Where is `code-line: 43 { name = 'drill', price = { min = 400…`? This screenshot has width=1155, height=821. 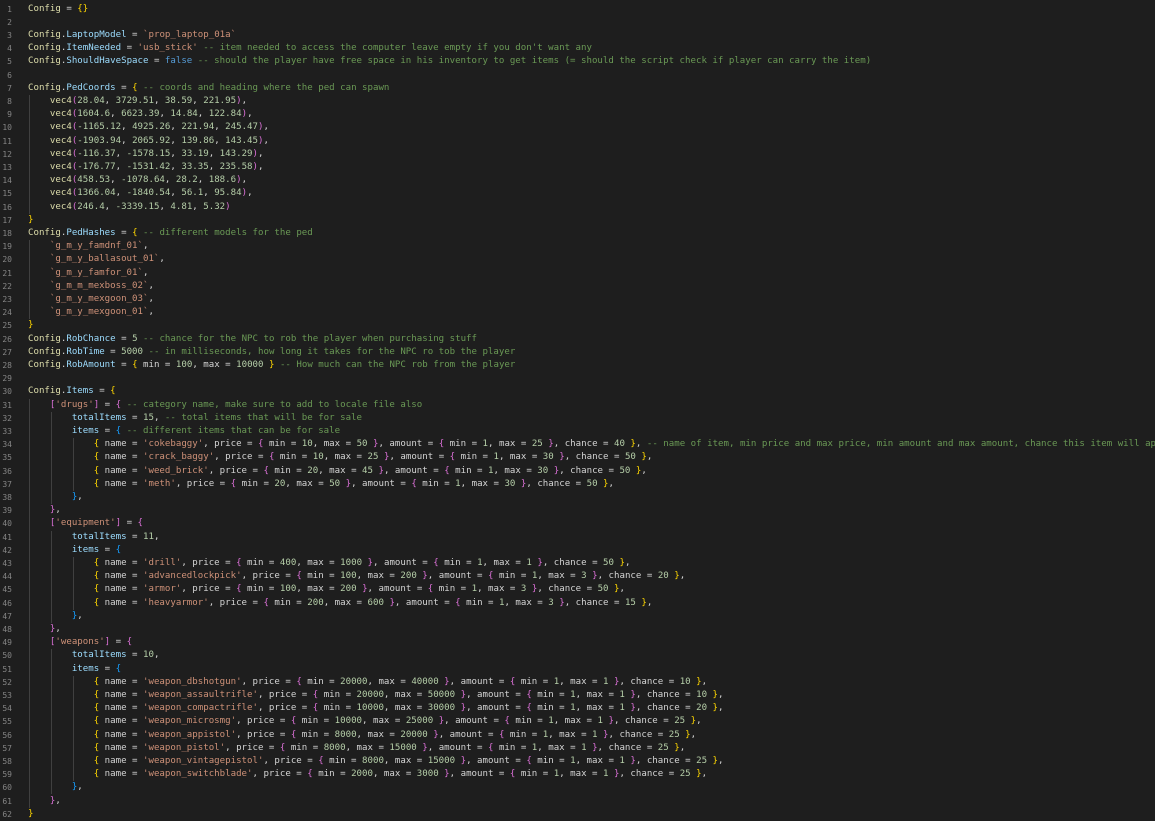
code-line: 43 { name = 'drill', price = { min = 400… is located at coordinates (577, 563).